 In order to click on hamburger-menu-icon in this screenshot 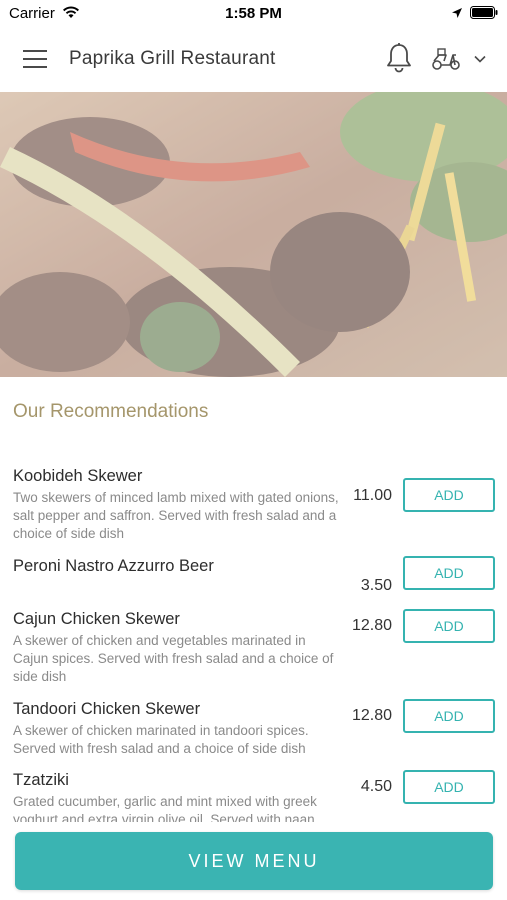, I will do `click(35, 59)`.